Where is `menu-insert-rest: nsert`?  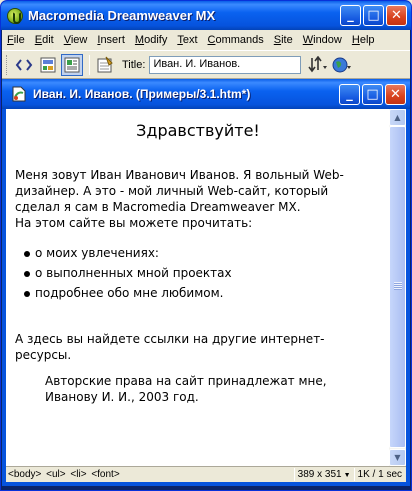
menu-insert-rest: nsert is located at coordinates (112, 40).